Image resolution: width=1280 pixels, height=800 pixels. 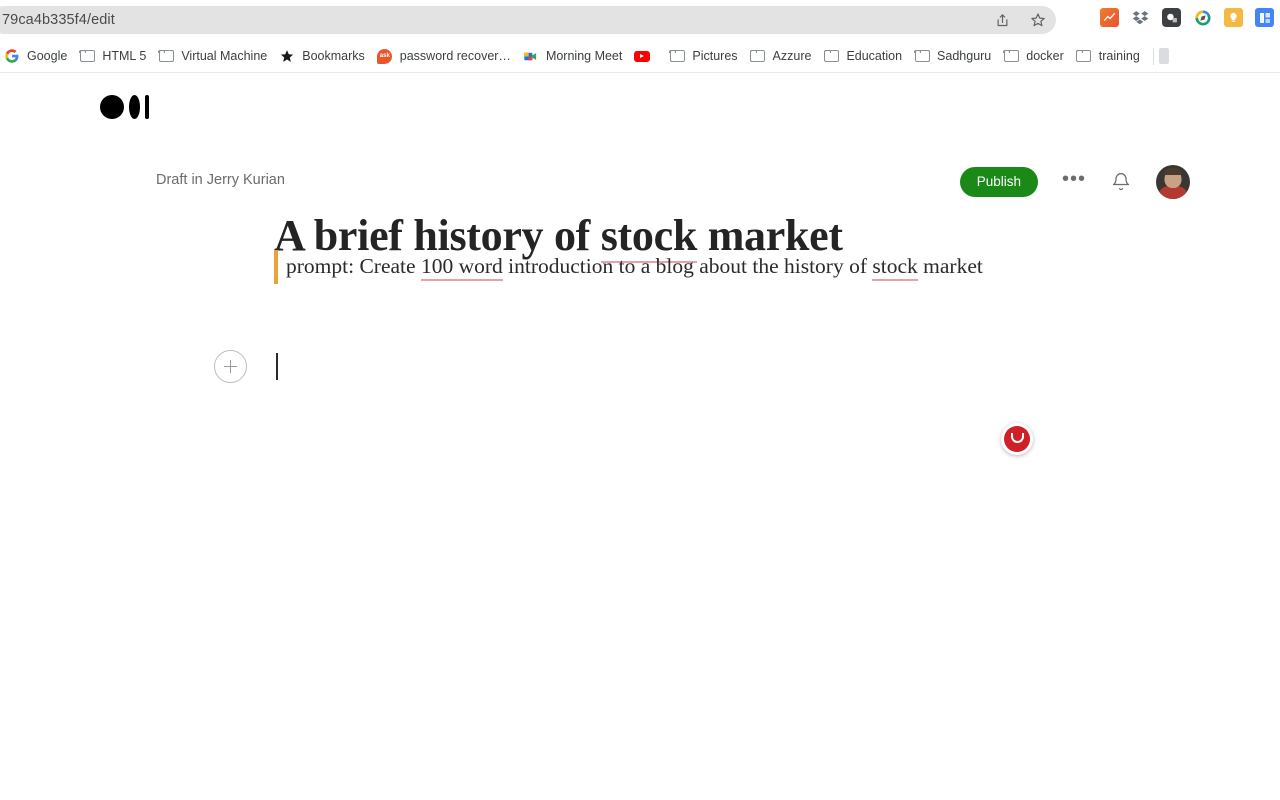 I want to click on bookmark-item-google: Google, so click(x=37, y=56).